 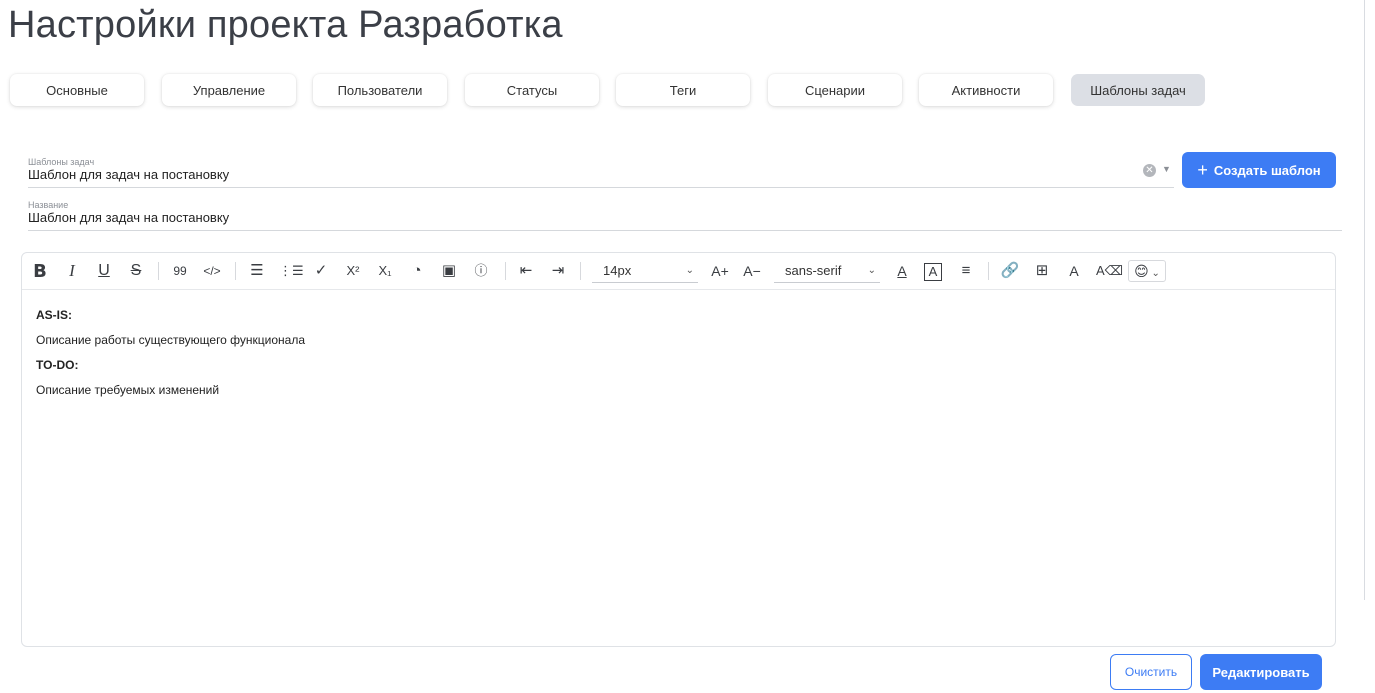 I want to click on edit-button: Редактировать, so click(x=1261, y=672).